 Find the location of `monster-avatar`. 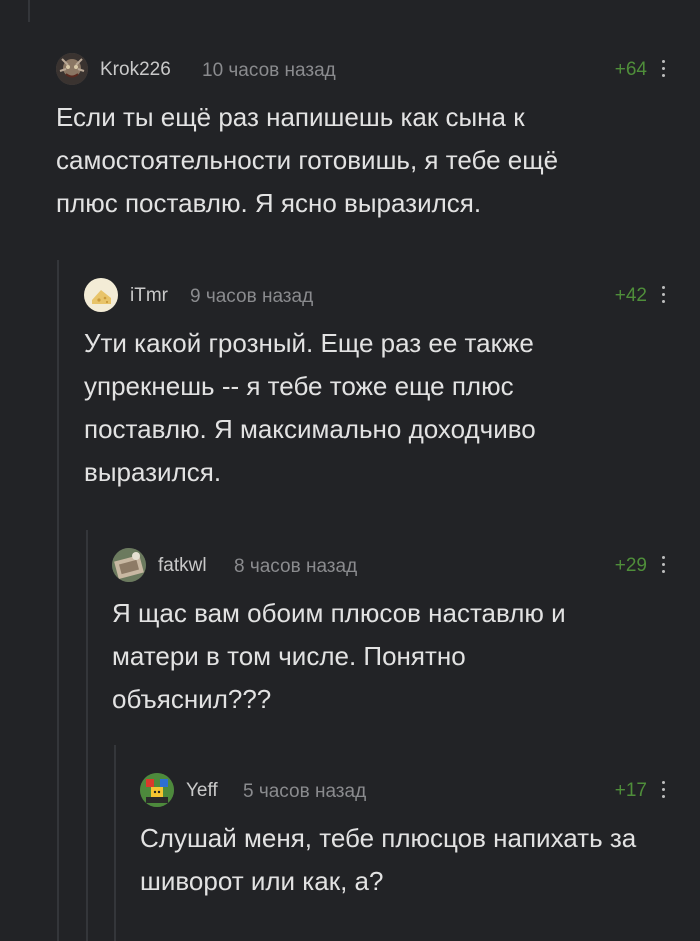

monster-avatar is located at coordinates (72, 69).